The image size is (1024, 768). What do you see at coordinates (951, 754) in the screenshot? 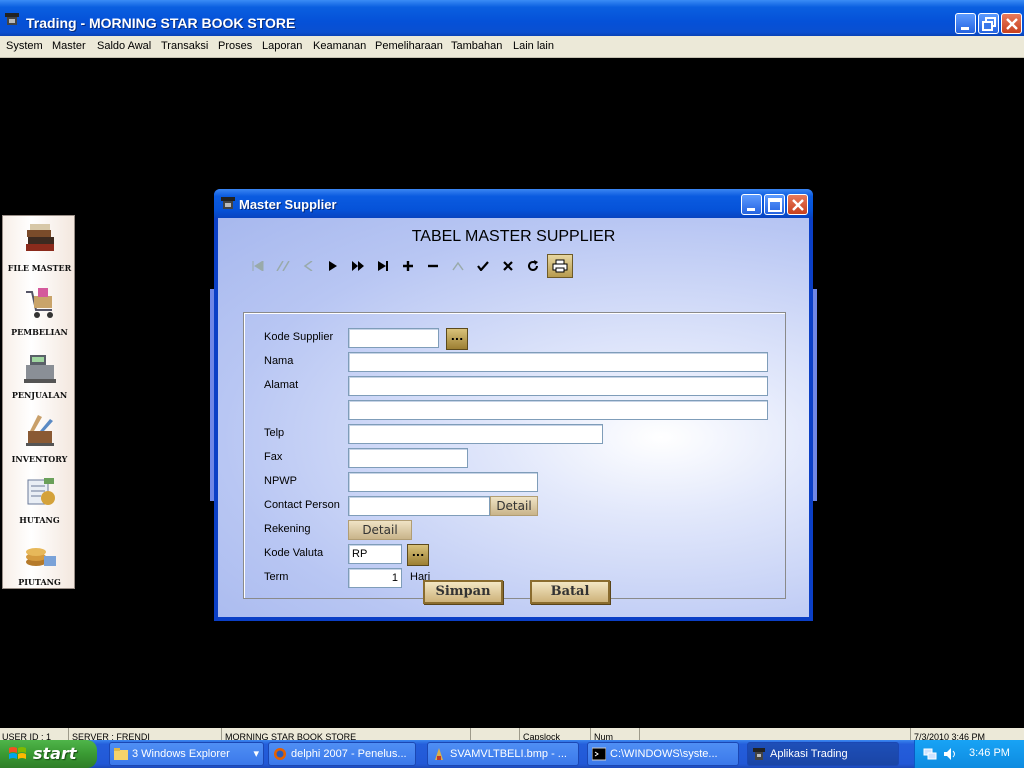
I see `volume-icon` at bounding box center [951, 754].